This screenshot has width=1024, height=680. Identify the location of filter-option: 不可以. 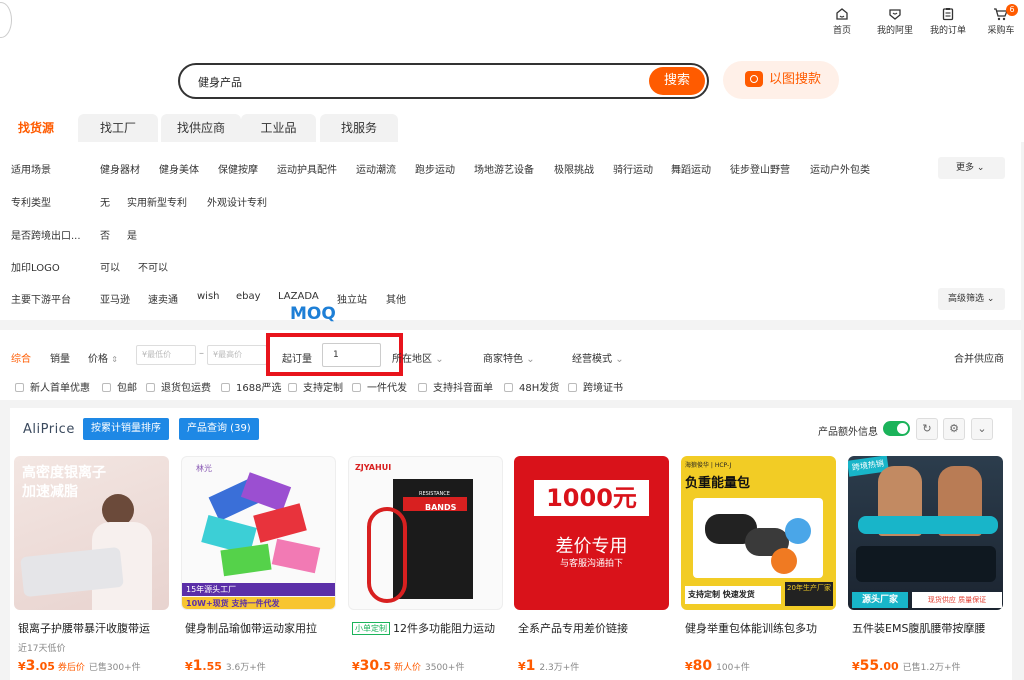
(153, 266).